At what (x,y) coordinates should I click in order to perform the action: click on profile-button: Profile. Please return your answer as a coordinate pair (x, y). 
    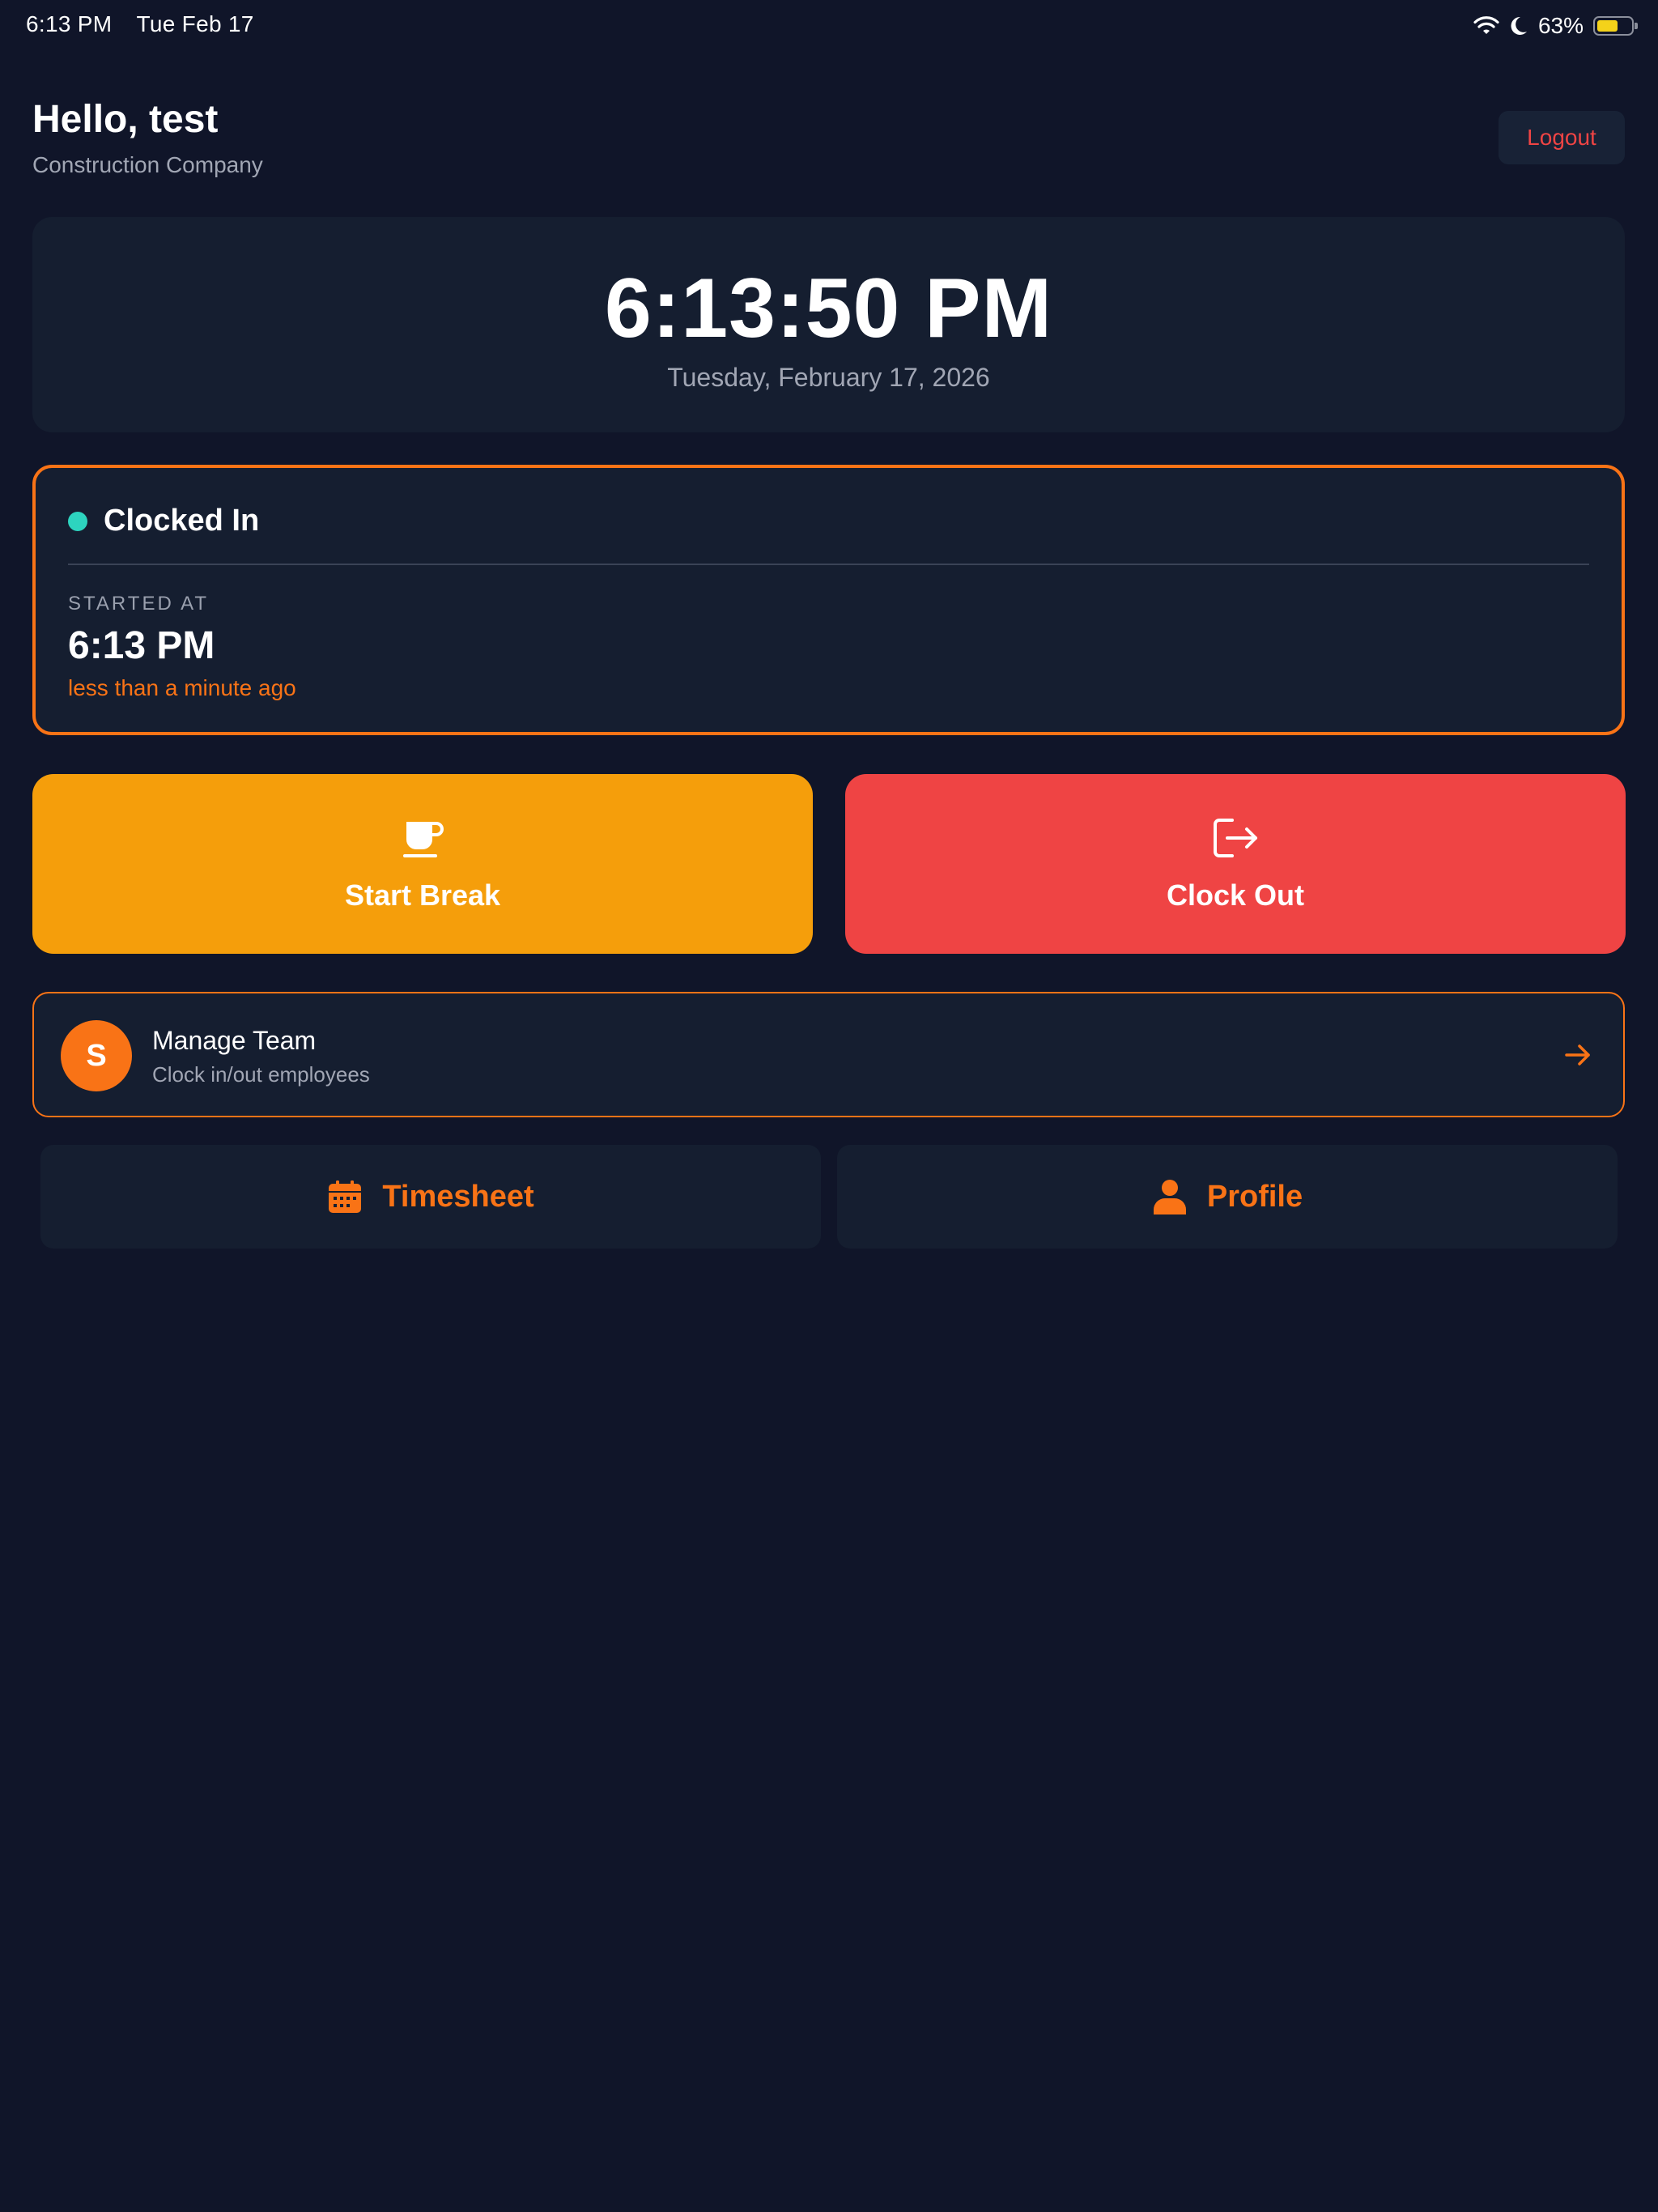
    Looking at the image, I should click on (1227, 1197).